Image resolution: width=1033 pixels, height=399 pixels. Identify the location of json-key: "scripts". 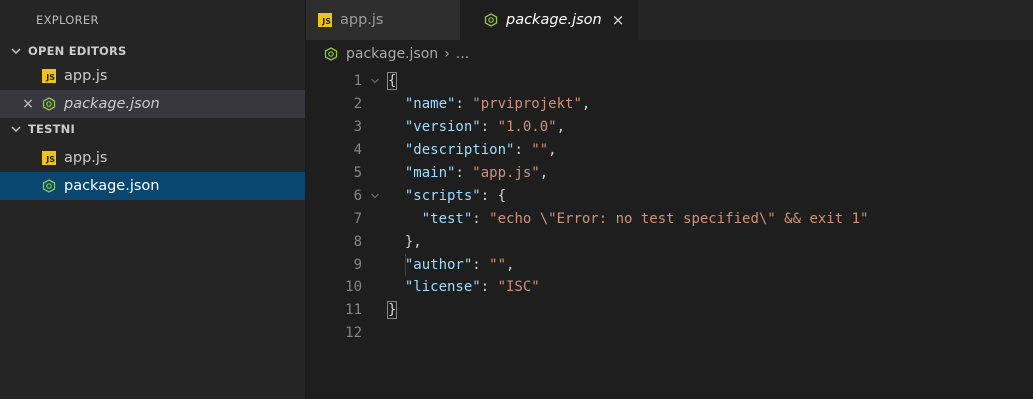
(442, 195).